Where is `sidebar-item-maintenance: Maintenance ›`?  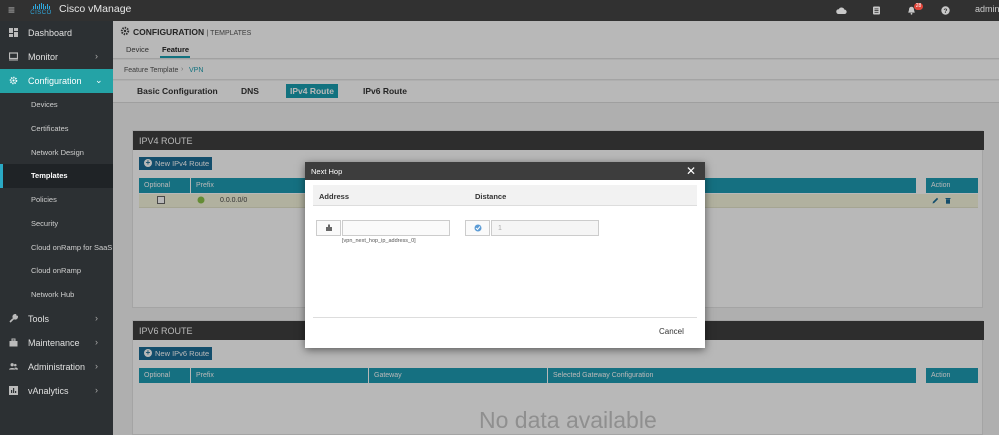 sidebar-item-maintenance: Maintenance › is located at coordinates (56, 343).